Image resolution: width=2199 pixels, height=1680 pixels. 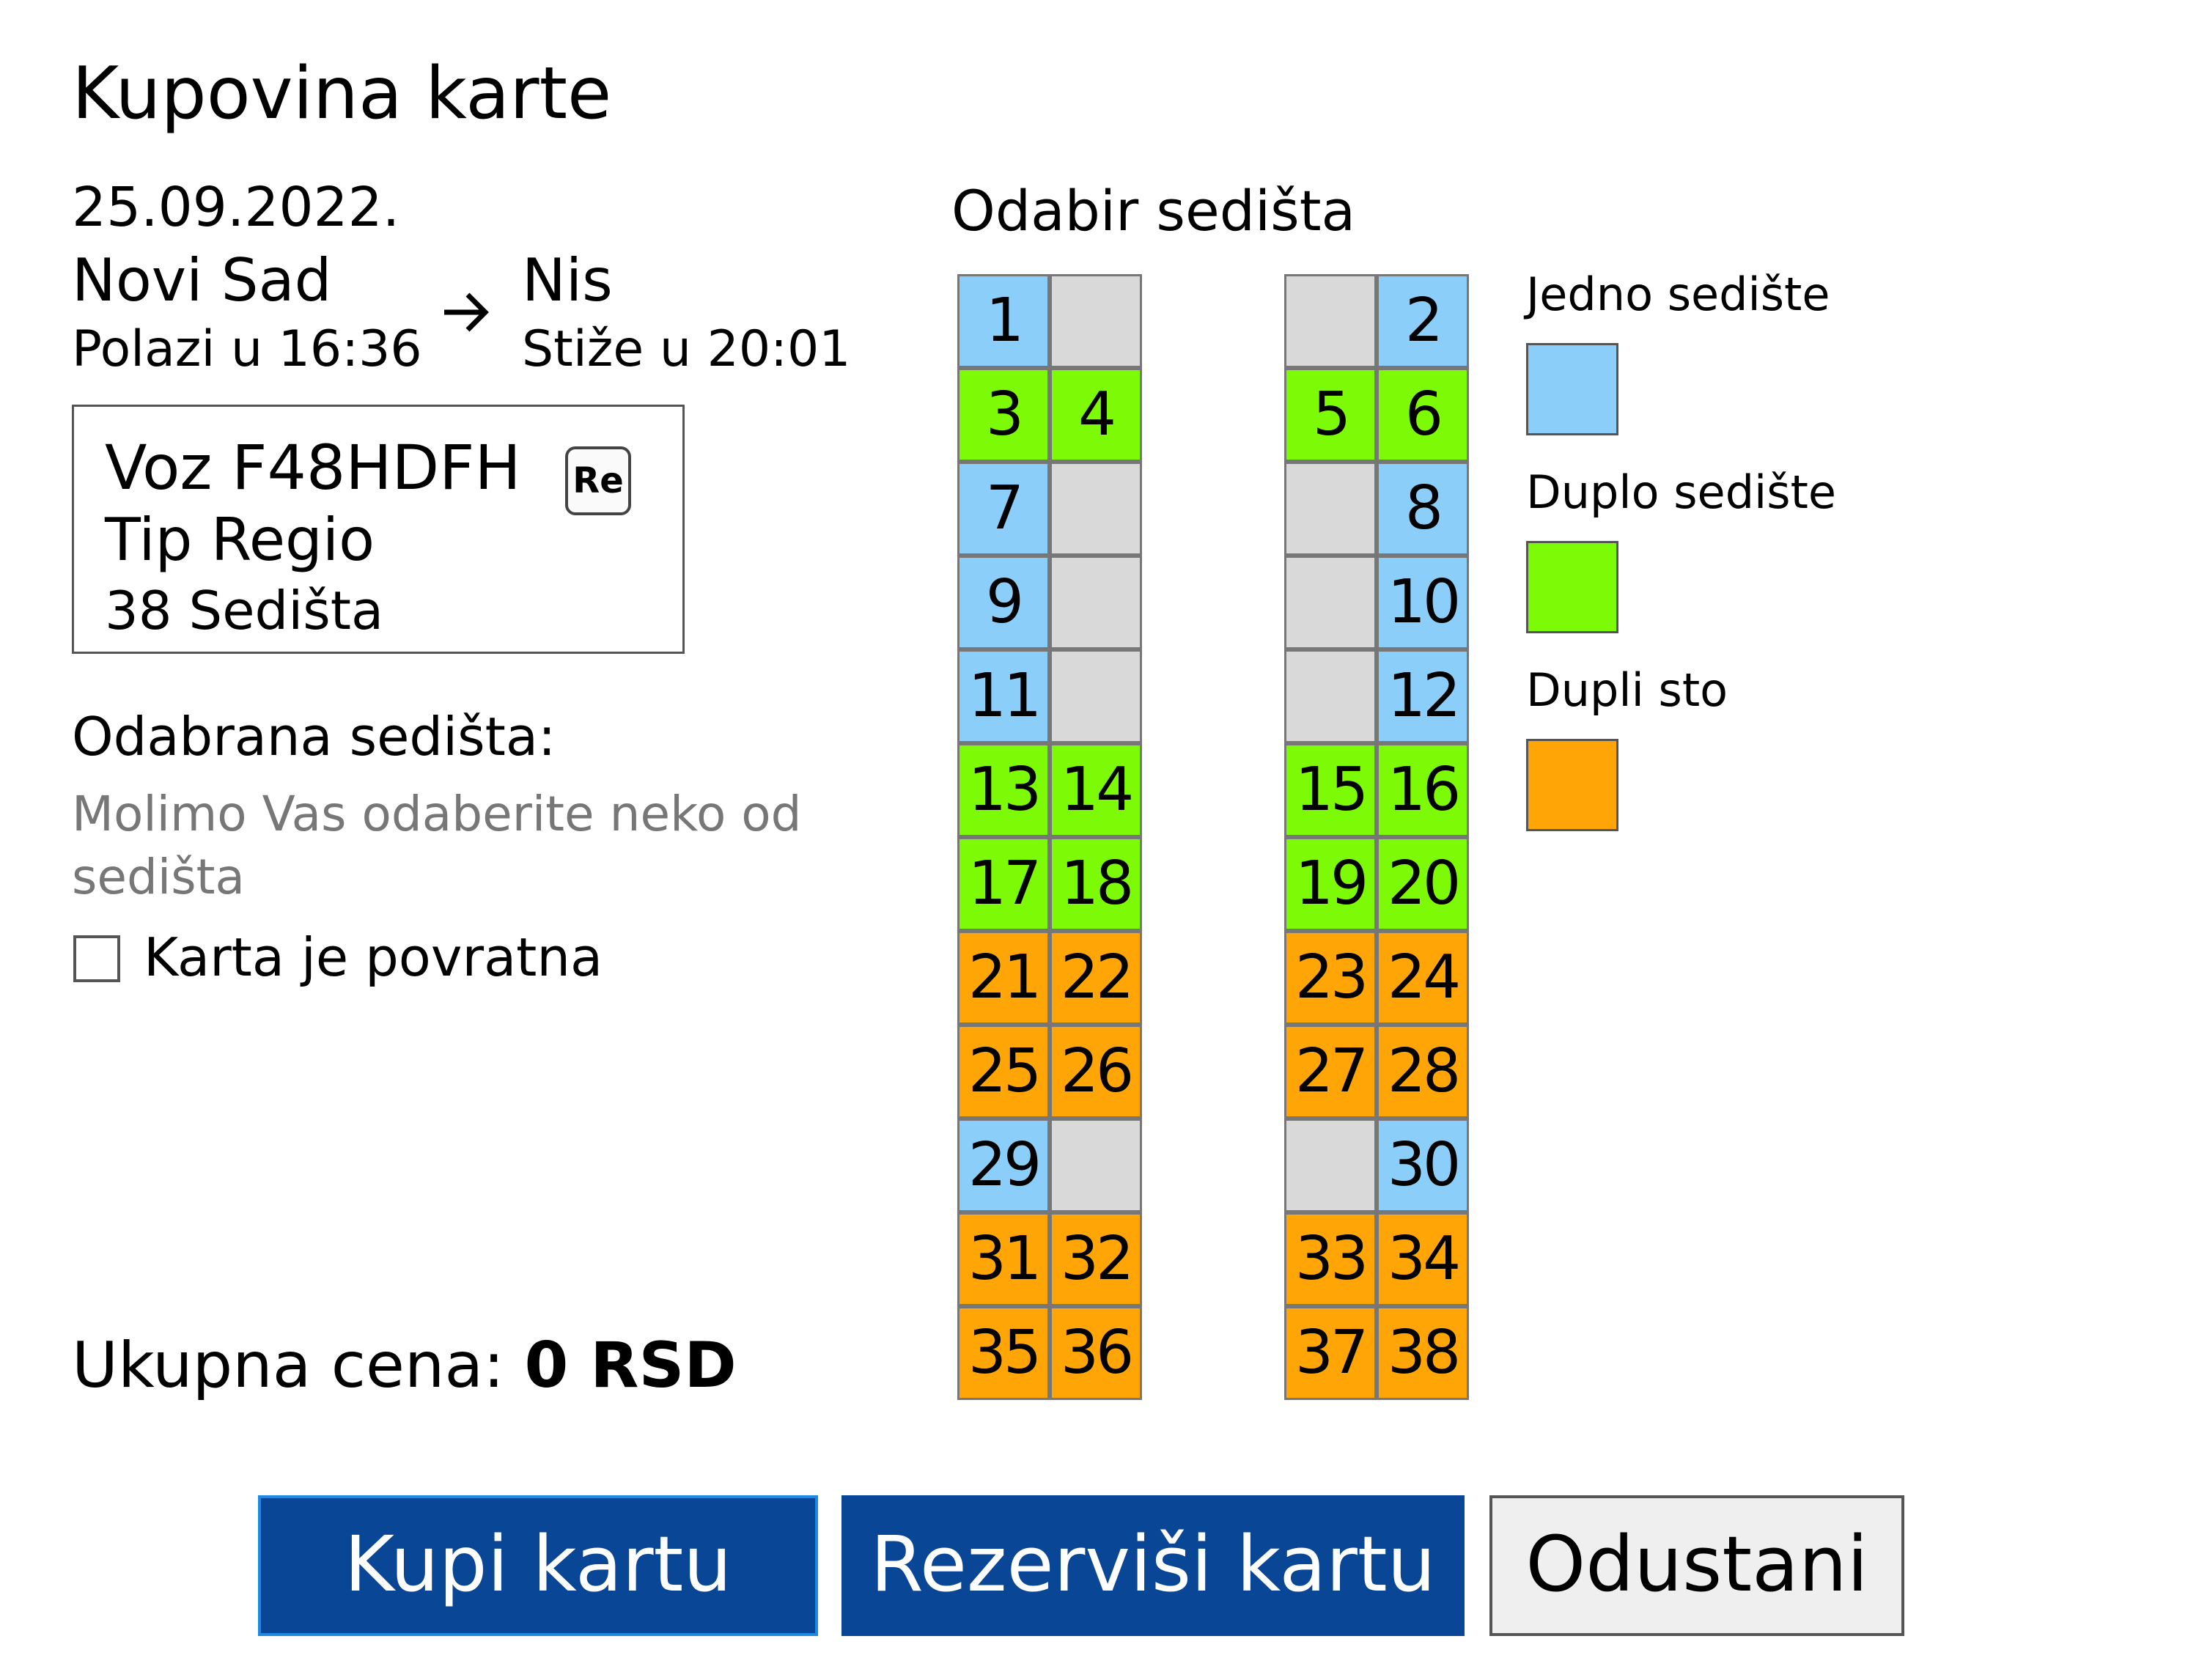 What do you see at coordinates (1423, 1165) in the screenshot?
I see `seat-30: 30` at bounding box center [1423, 1165].